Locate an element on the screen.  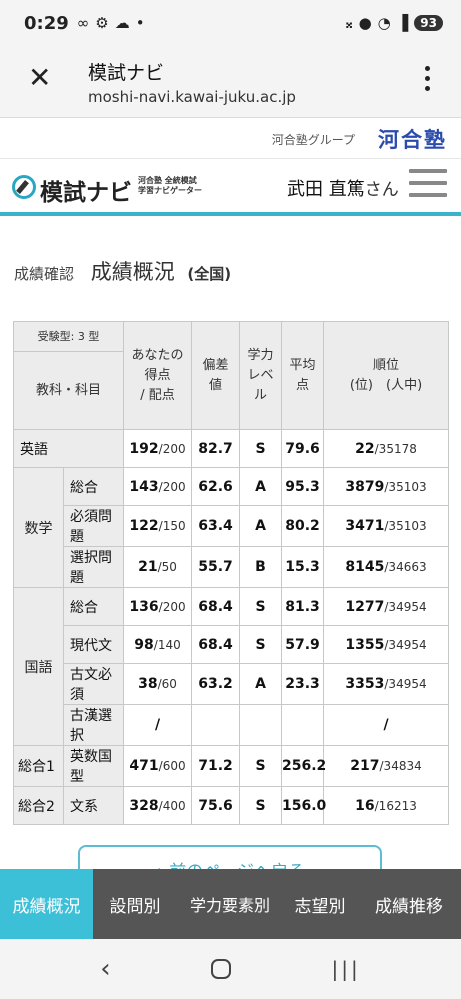
browser-toolbar: ✕ 模試ナビ moshi-navi.kawai-juku.ac.jp is located at coordinates (230, 82).